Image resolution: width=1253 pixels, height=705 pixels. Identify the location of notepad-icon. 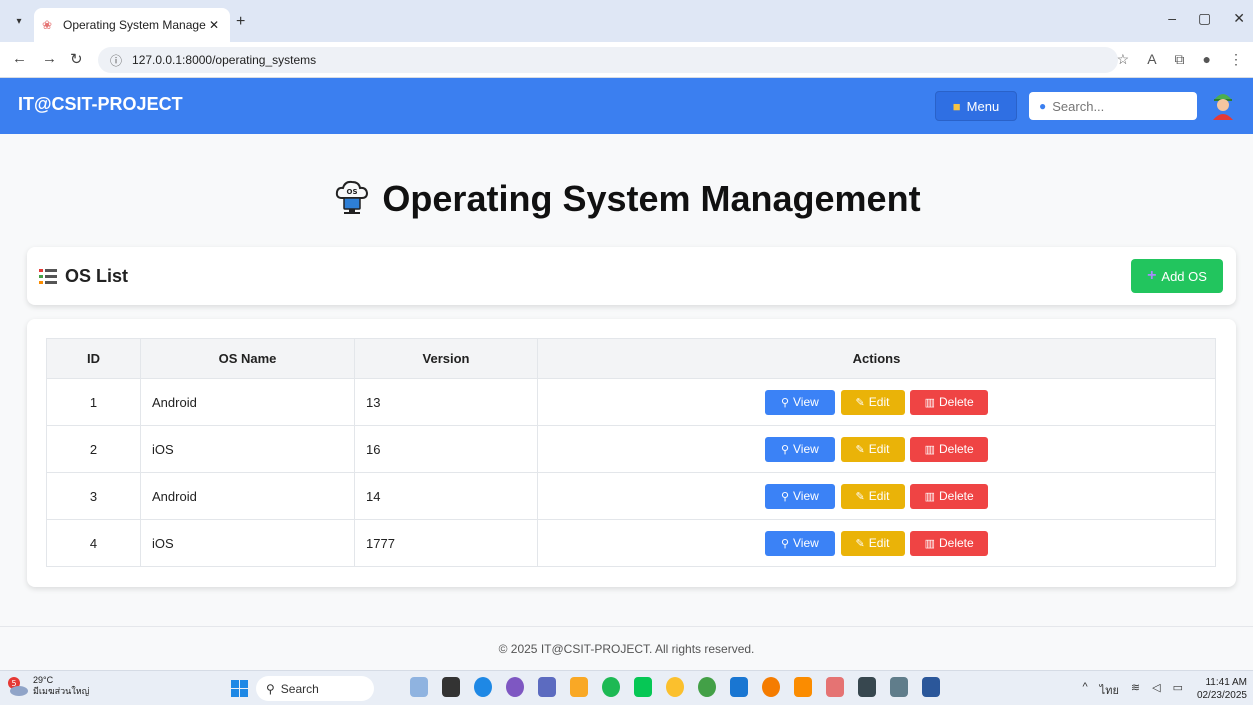
(899, 687).